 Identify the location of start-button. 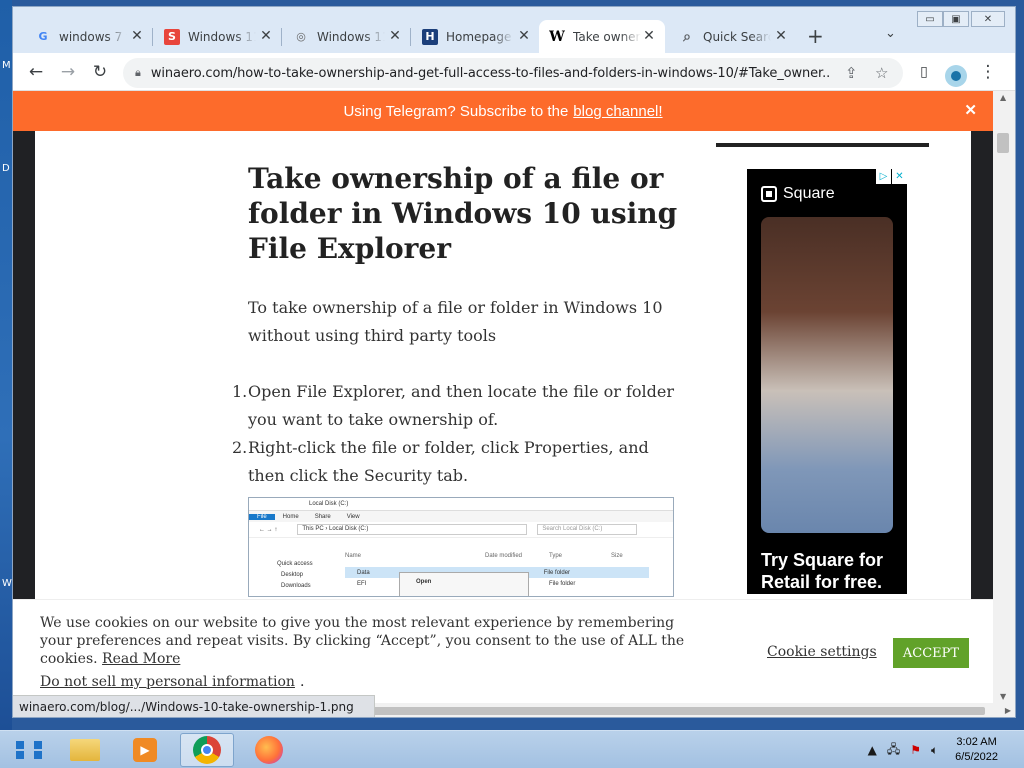
(26, 750).